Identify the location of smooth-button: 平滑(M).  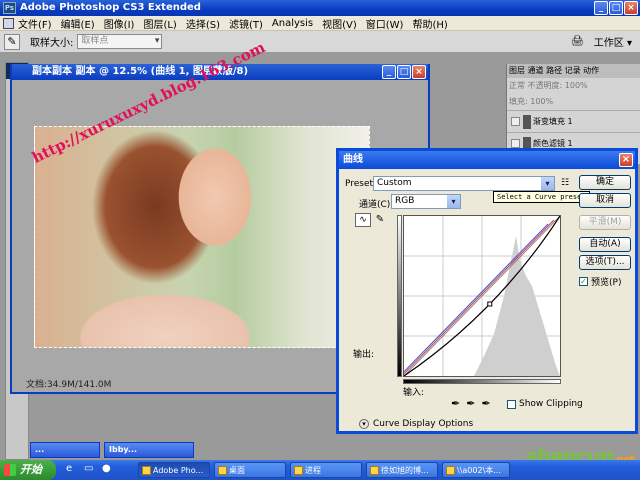
(605, 222).